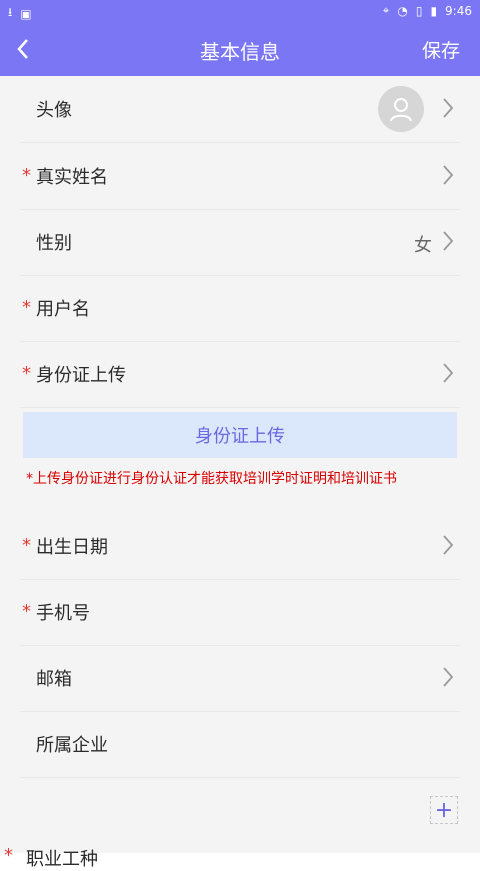 This screenshot has height=871, width=480. What do you see at coordinates (427, 10) in the screenshot?
I see `status-right: ⌖ ◔ ▯ ▮ 9:46` at bounding box center [427, 10].